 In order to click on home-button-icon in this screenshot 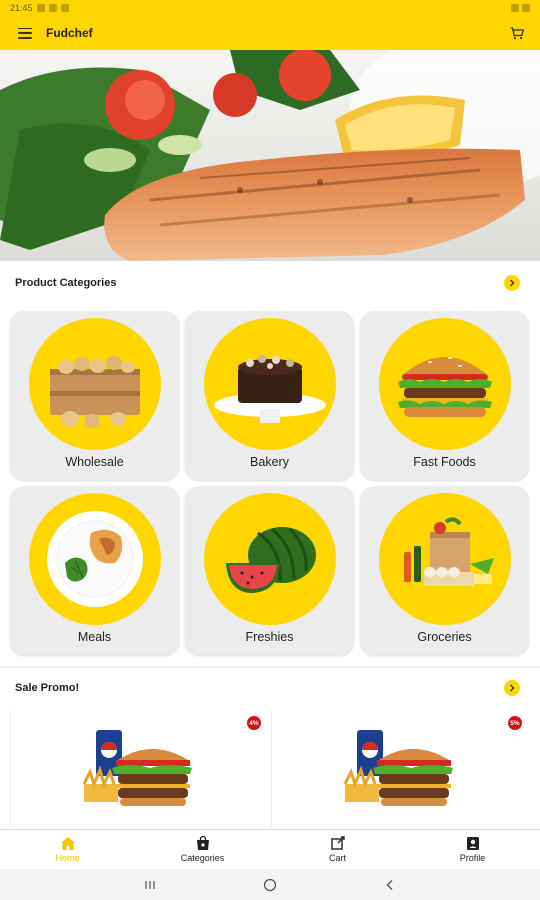, I will do `click(270, 885)`.